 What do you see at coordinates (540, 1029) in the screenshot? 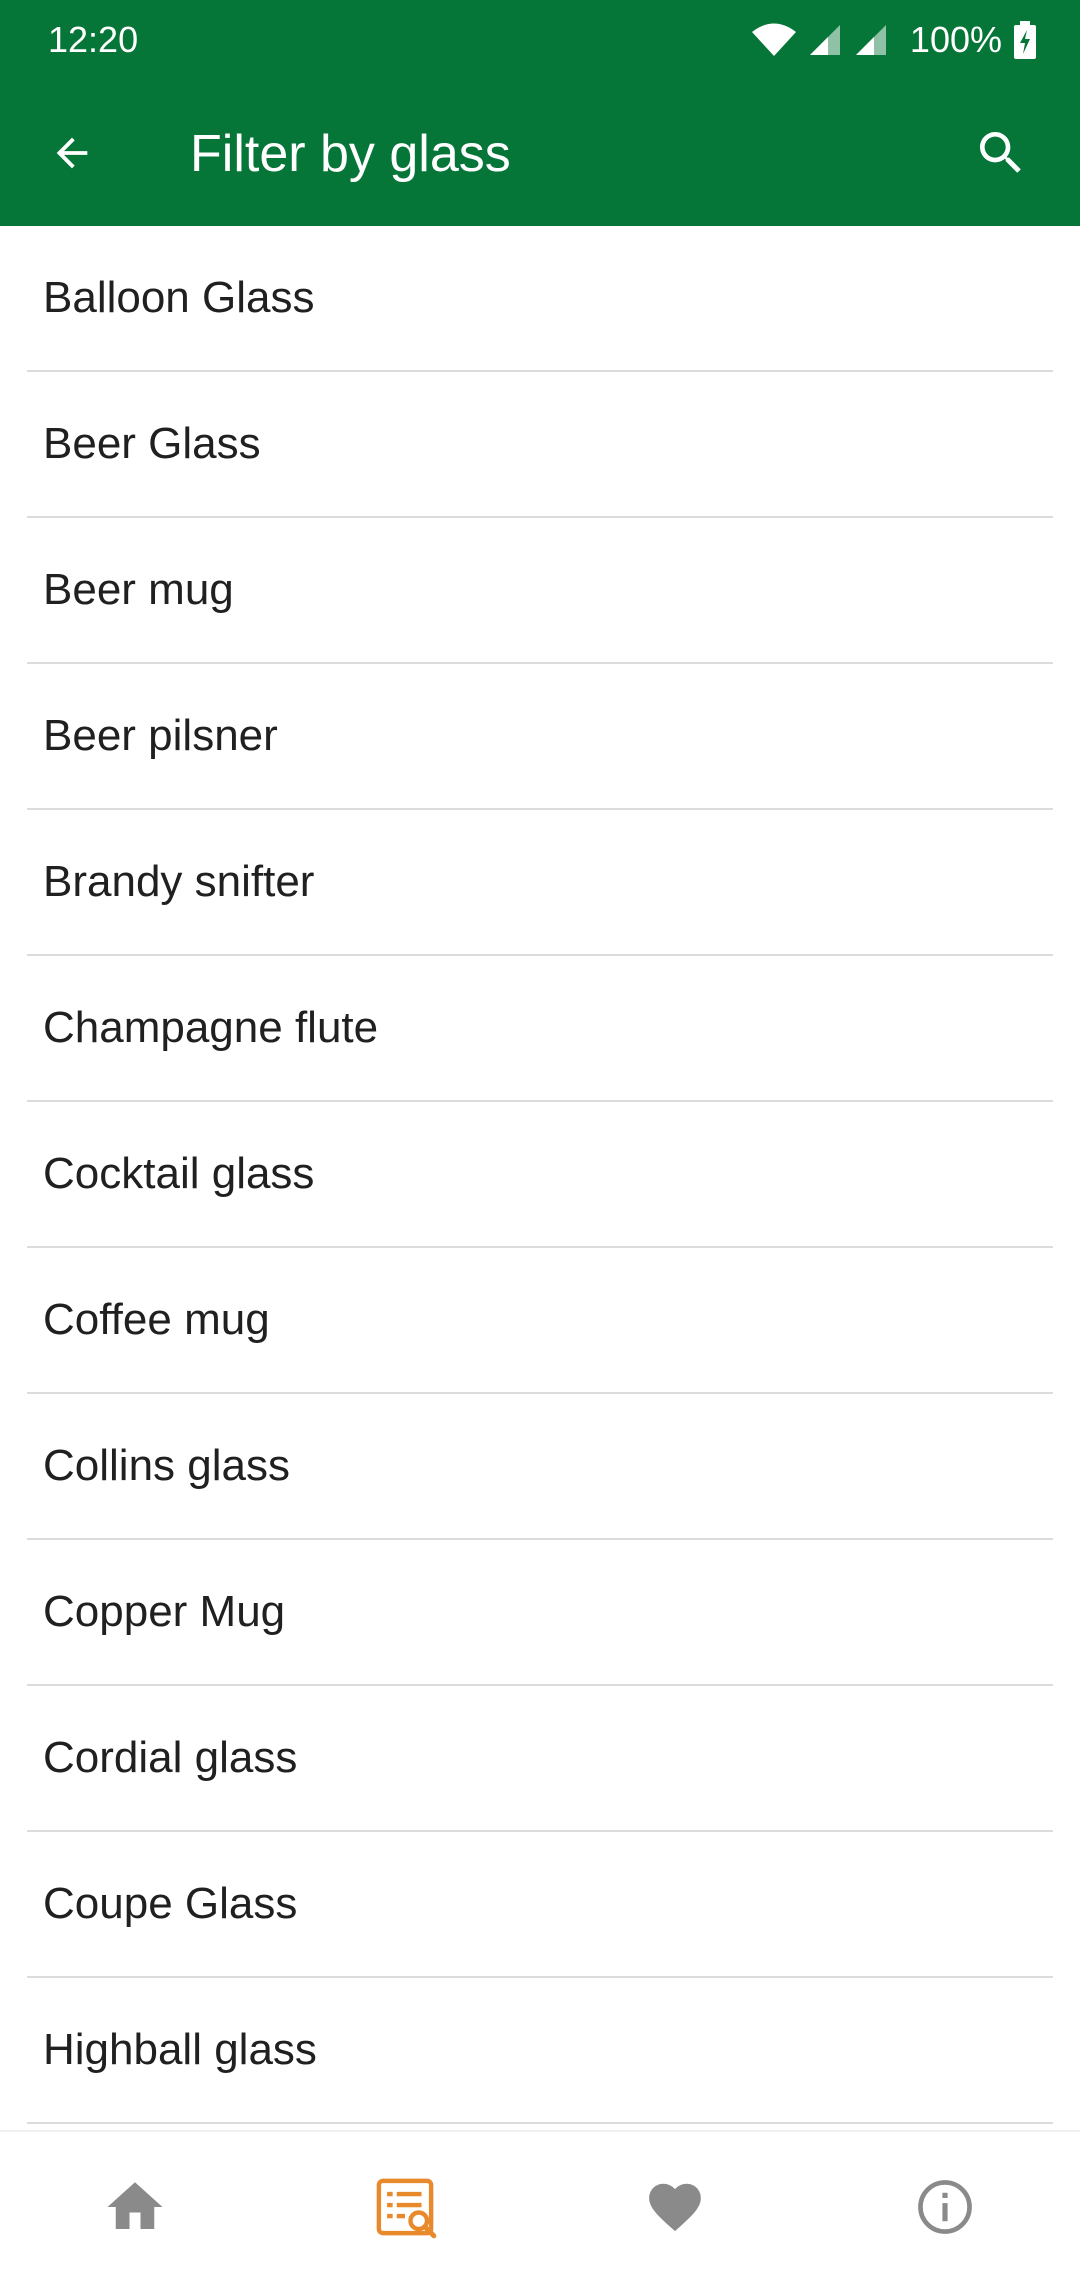
I see `list-item-champagne-flute: Champagne flute` at bounding box center [540, 1029].